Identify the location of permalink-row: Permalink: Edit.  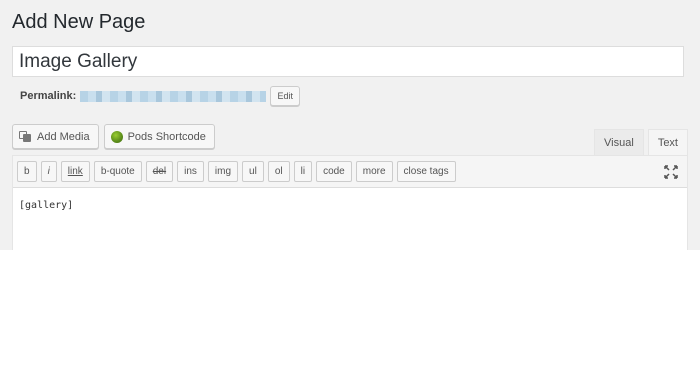
(160, 96).